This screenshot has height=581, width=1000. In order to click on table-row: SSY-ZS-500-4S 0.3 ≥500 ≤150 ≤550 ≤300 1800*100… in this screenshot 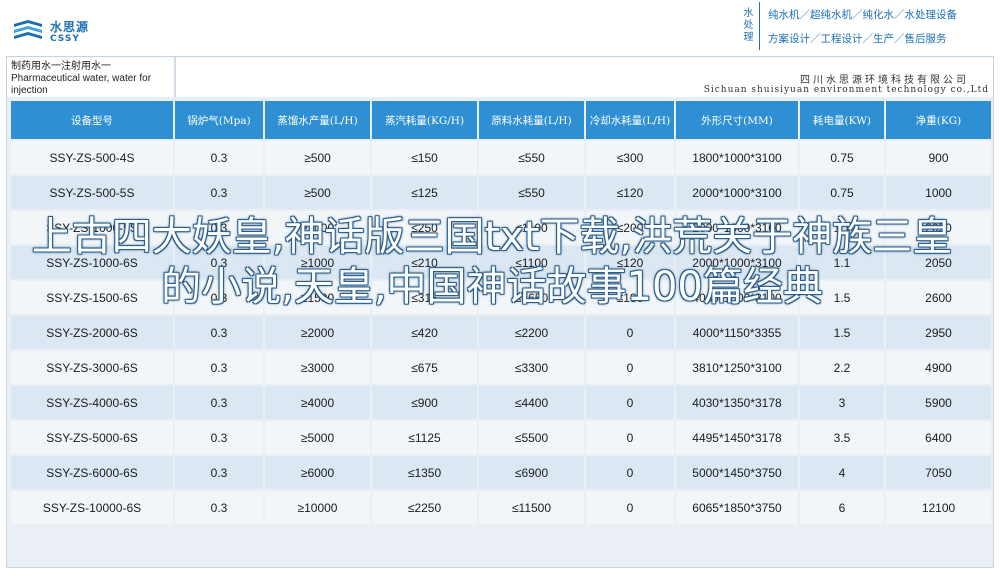, I will do `click(501, 157)`.